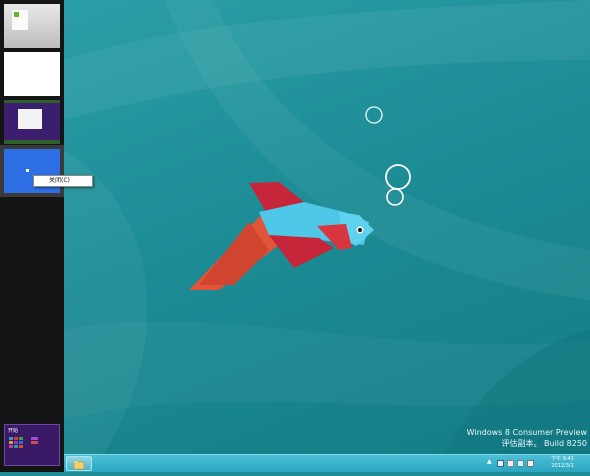 This screenshot has height=476, width=590. Describe the element at coordinates (500, 463) in the screenshot. I see `network-icon` at that location.